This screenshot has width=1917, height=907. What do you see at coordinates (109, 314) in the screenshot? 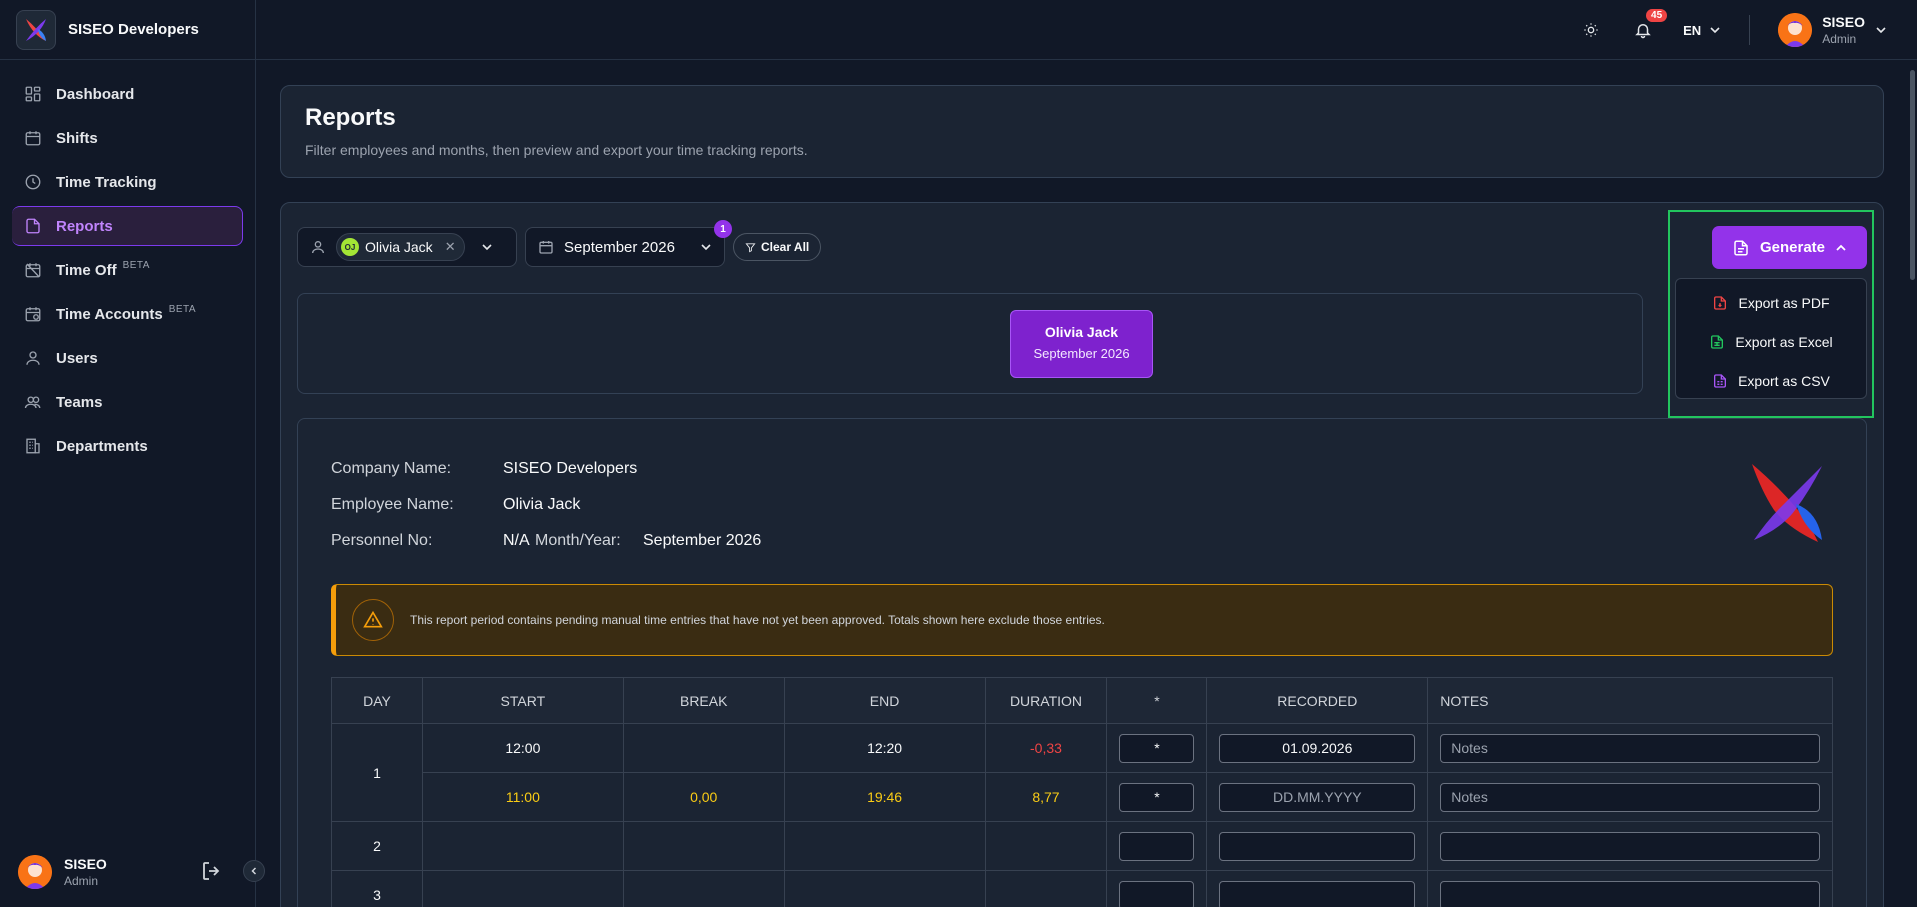
I see `sidebar-item-label: Time Accounts` at bounding box center [109, 314].